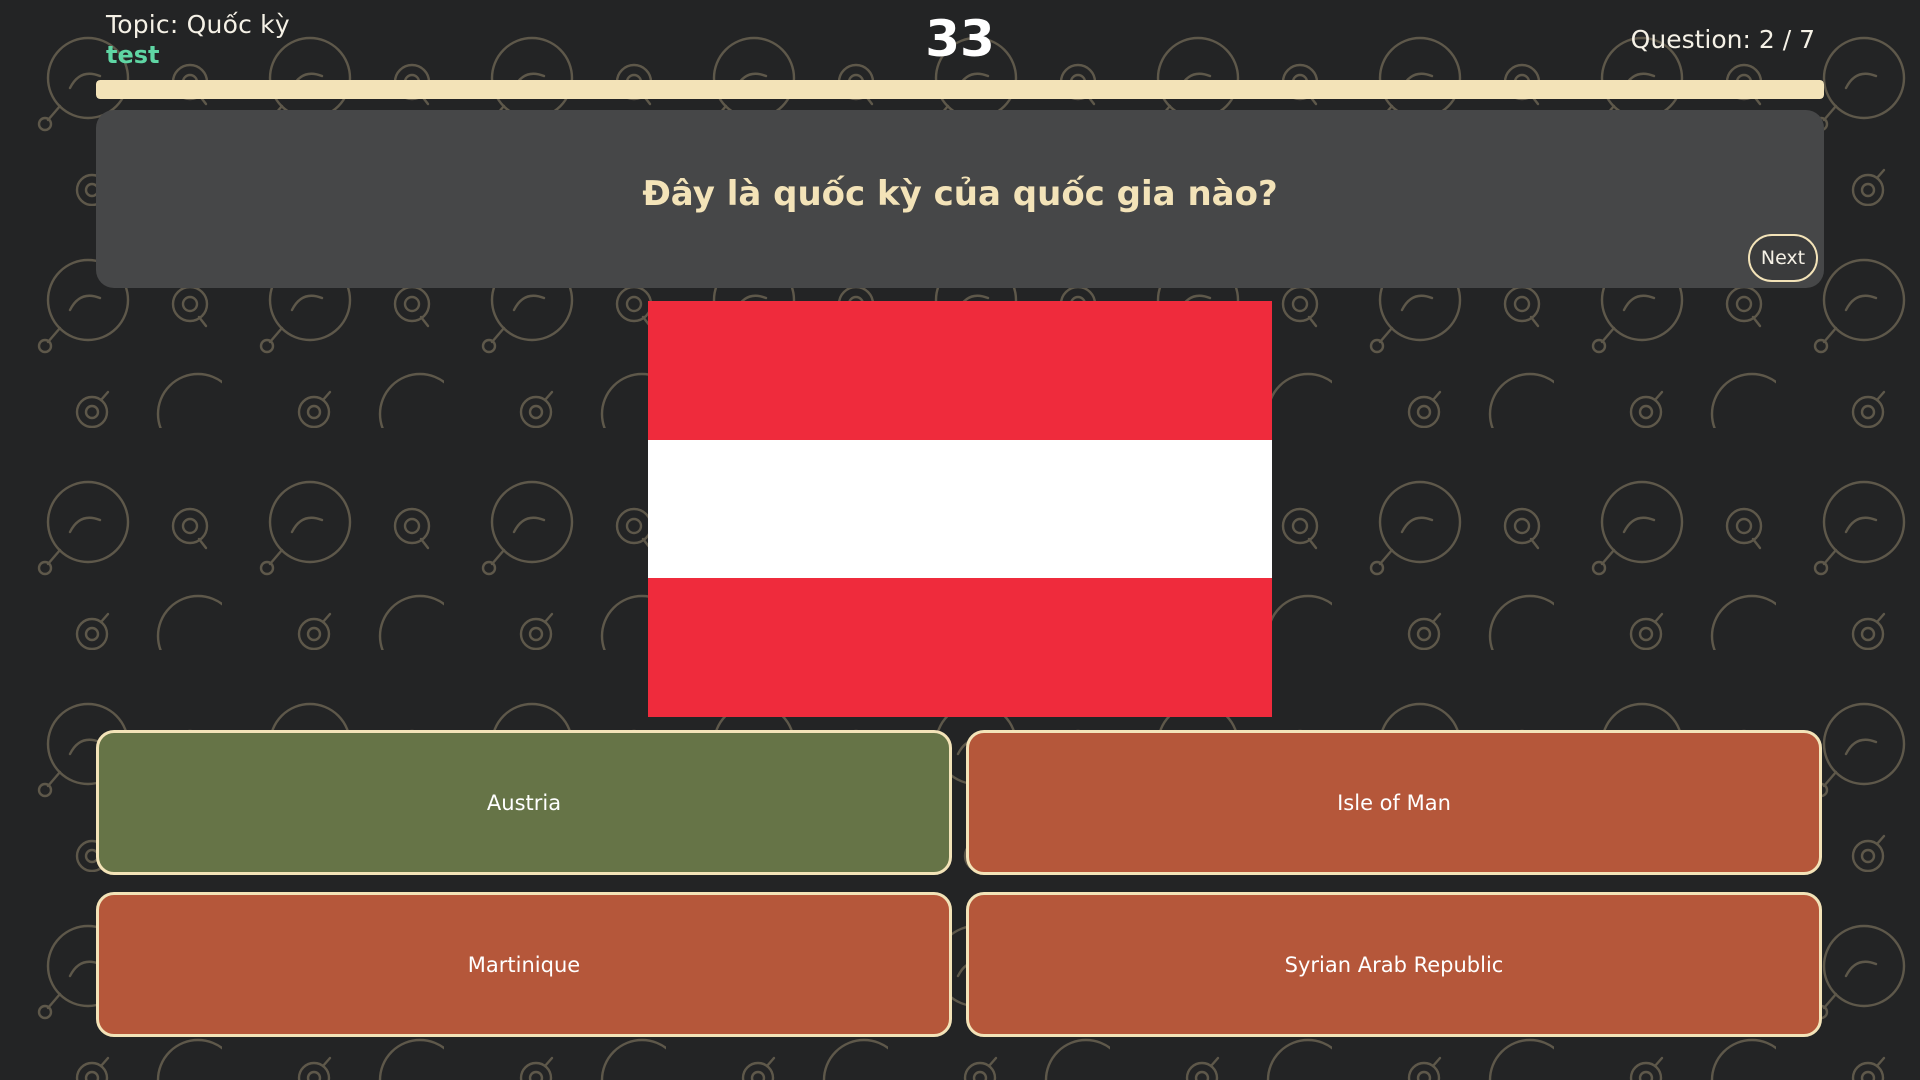 This screenshot has width=1920, height=1080. I want to click on flag-stripe-middle, so click(960, 509).